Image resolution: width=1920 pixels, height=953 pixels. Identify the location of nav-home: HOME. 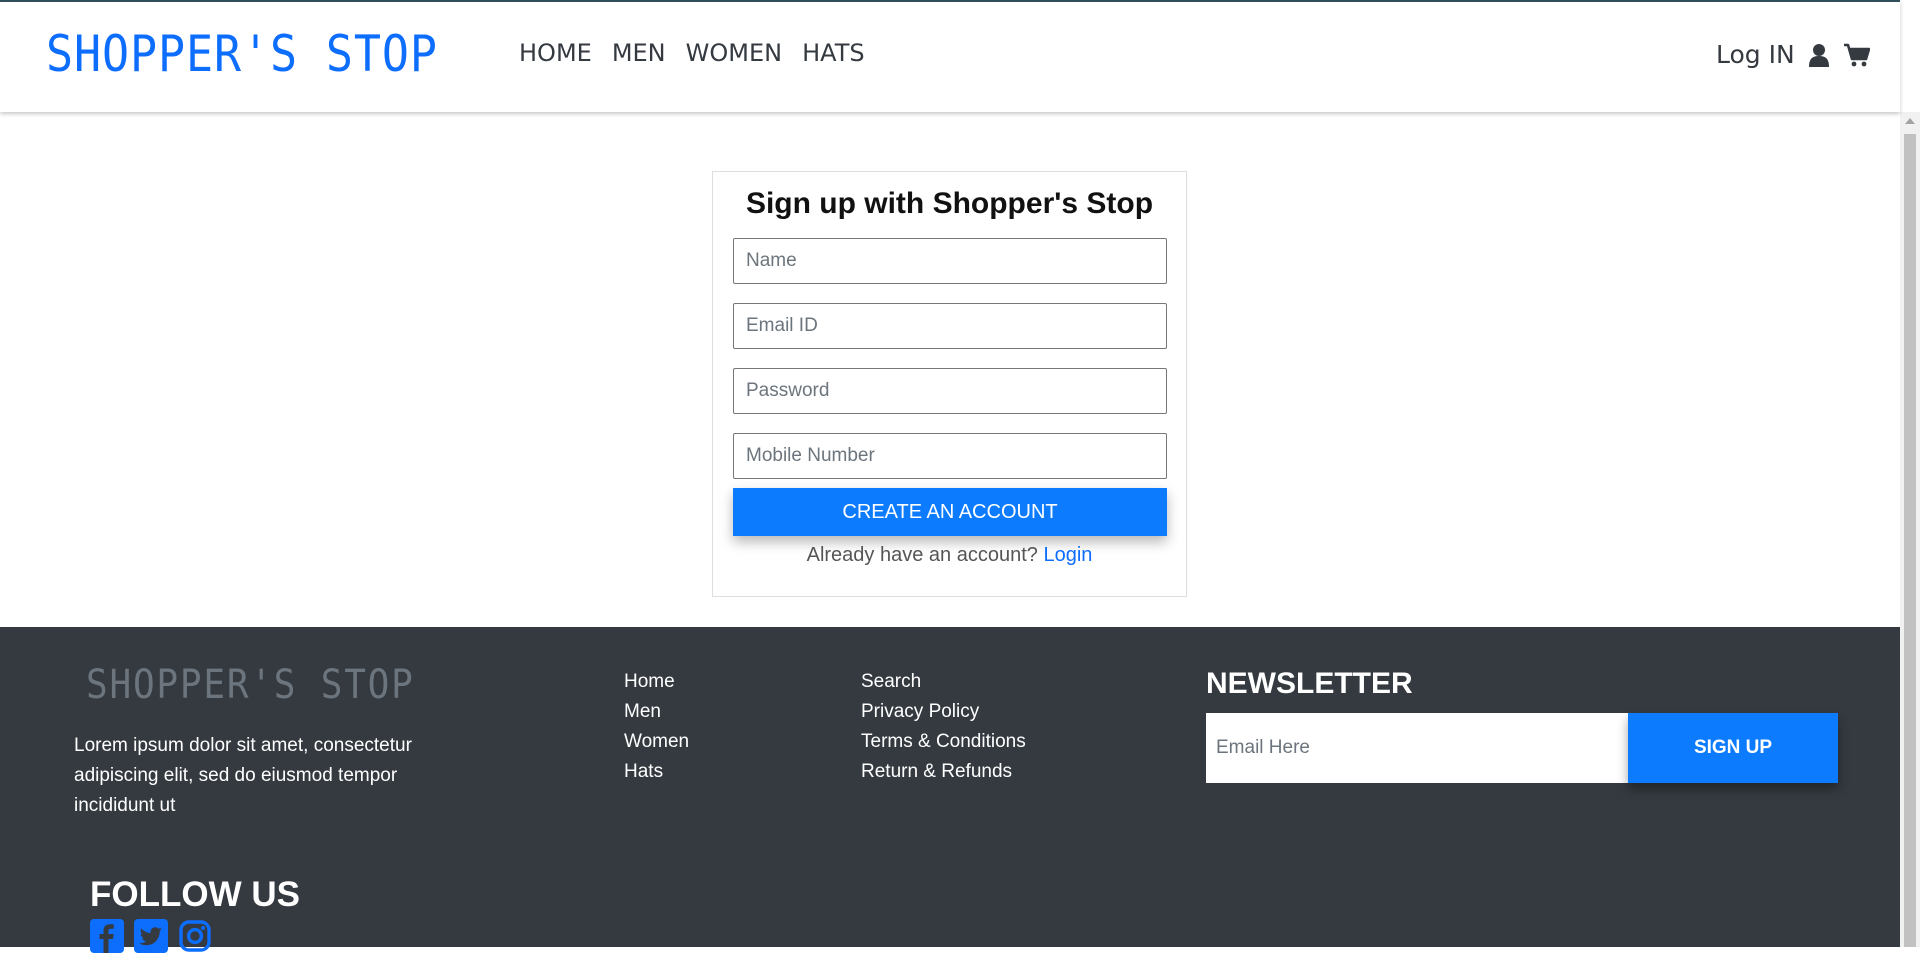
(555, 53).